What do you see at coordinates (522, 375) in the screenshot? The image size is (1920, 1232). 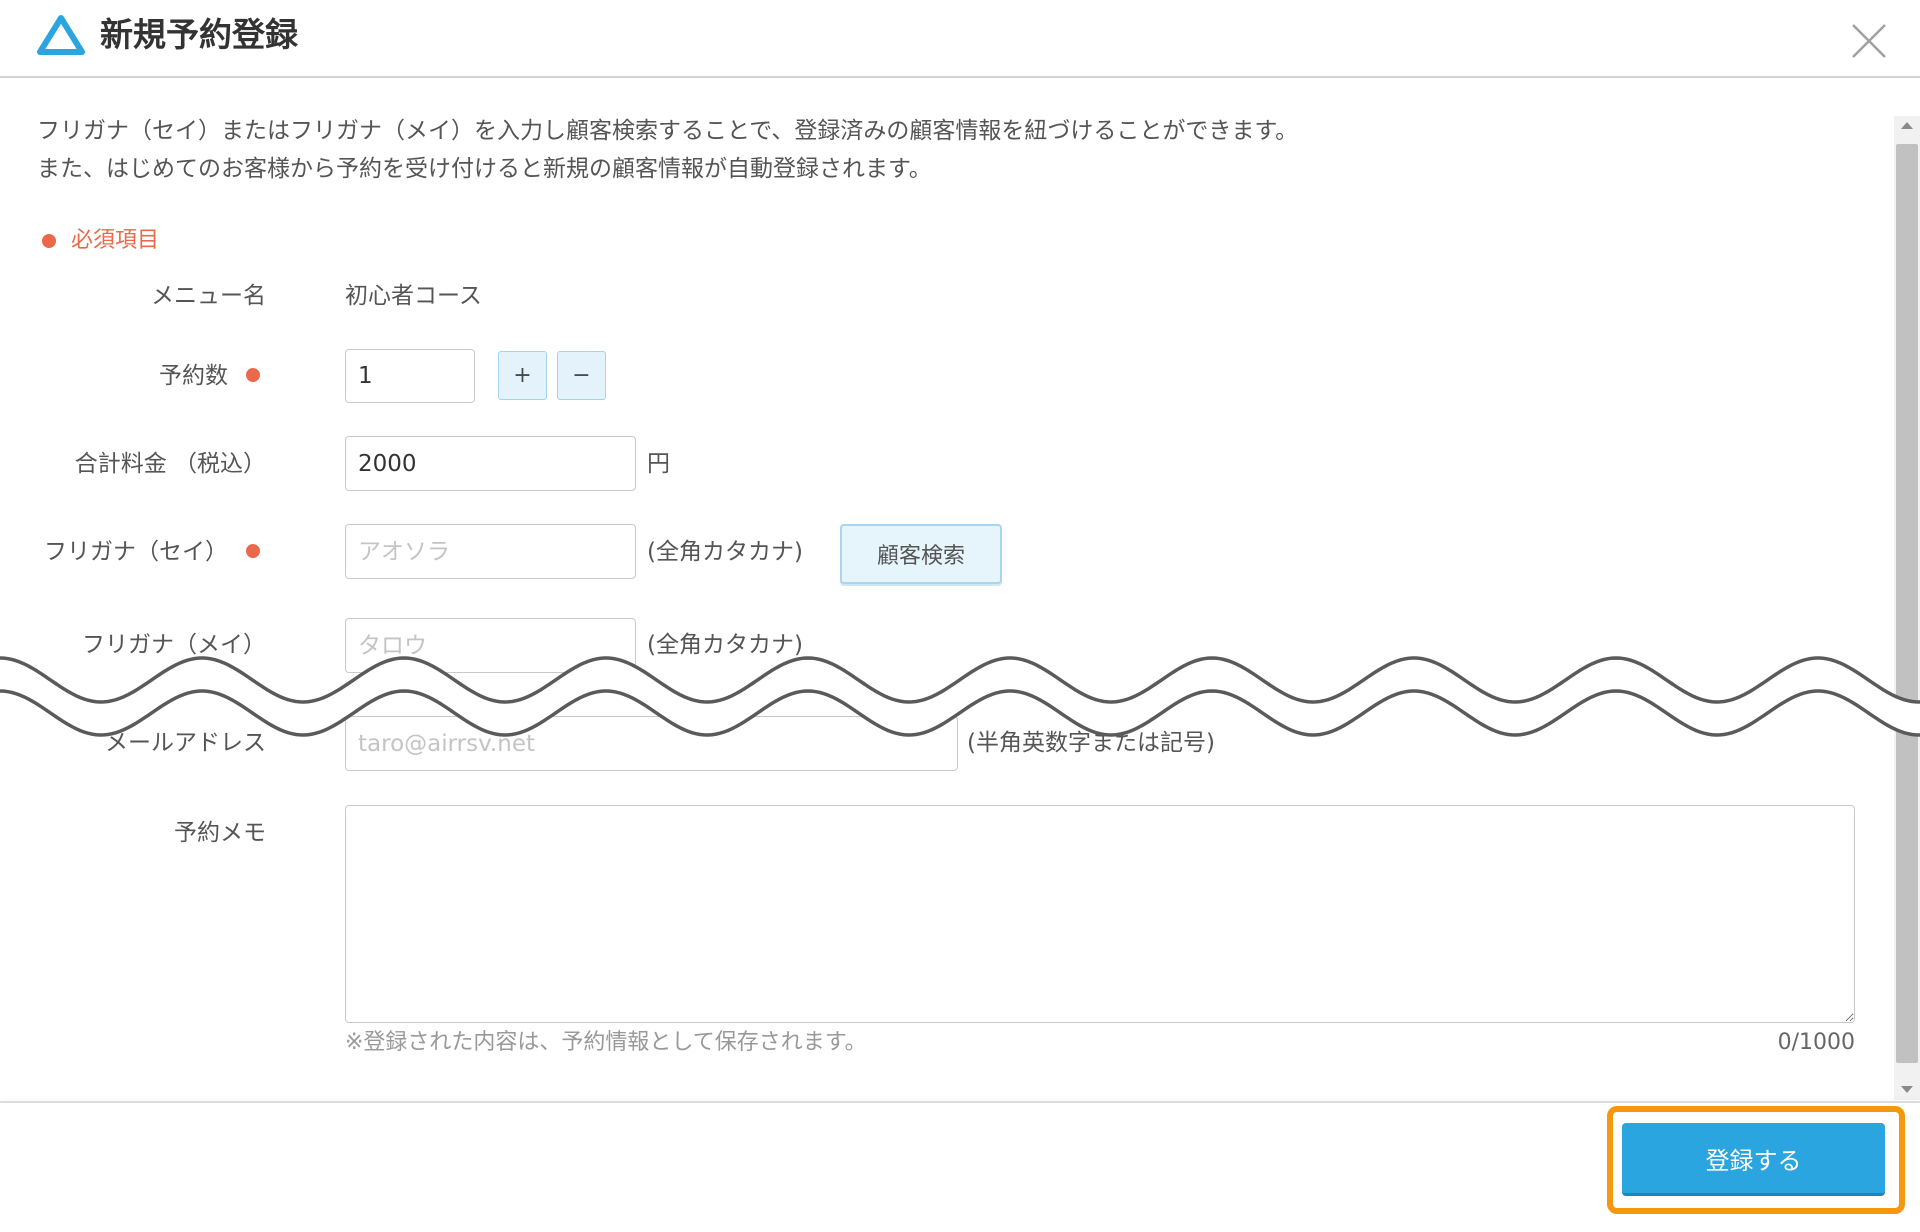 I see `increment-button: +` at bounding box center [522, 375].